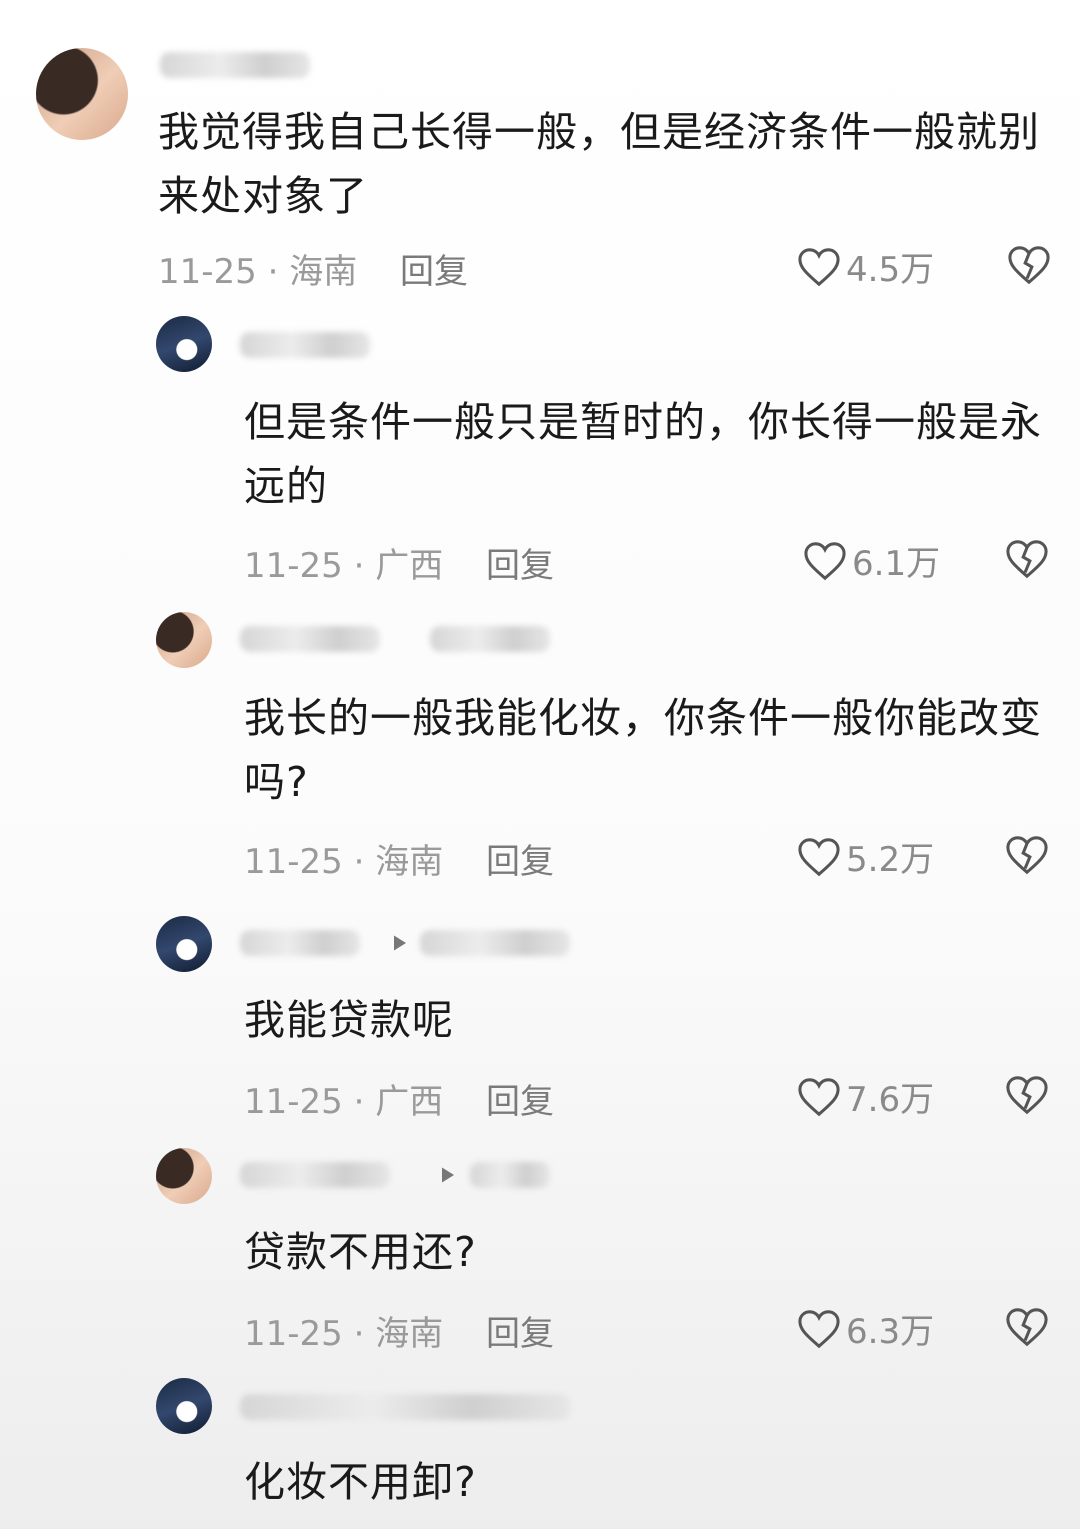  I want to click on comment-text: 但是条件一般只是暂时的，你长得一般是永远的, so click(643, 454).